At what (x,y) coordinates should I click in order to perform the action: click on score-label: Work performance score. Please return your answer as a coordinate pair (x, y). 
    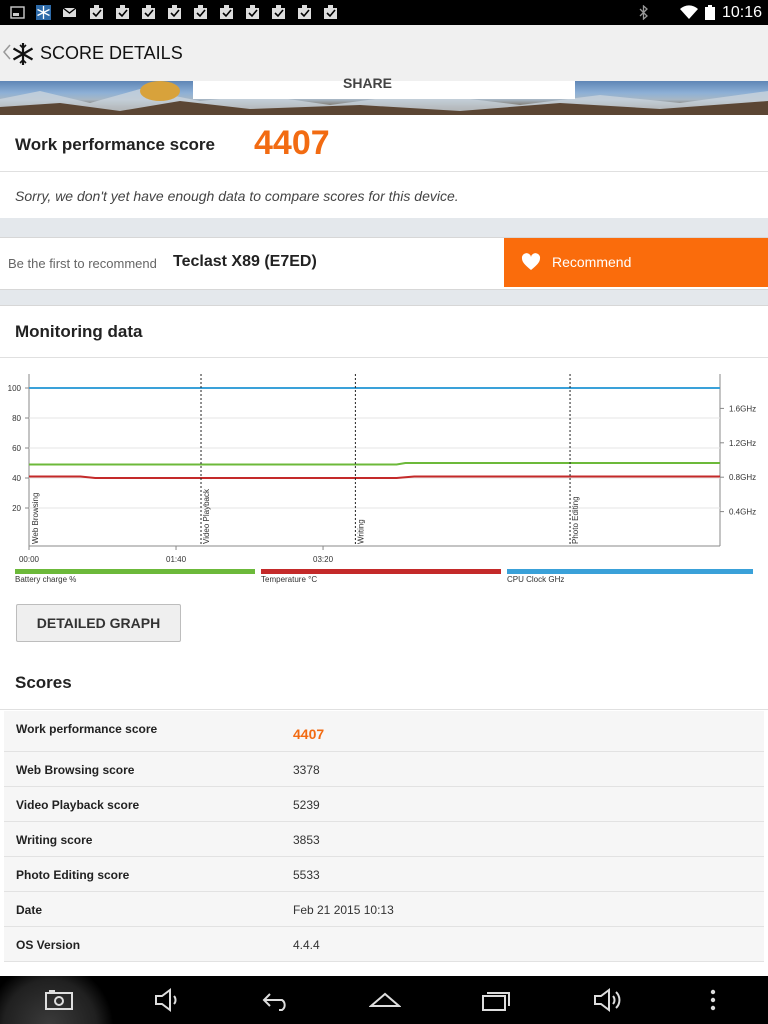
    Looking at the image, I should click on (115, 144).